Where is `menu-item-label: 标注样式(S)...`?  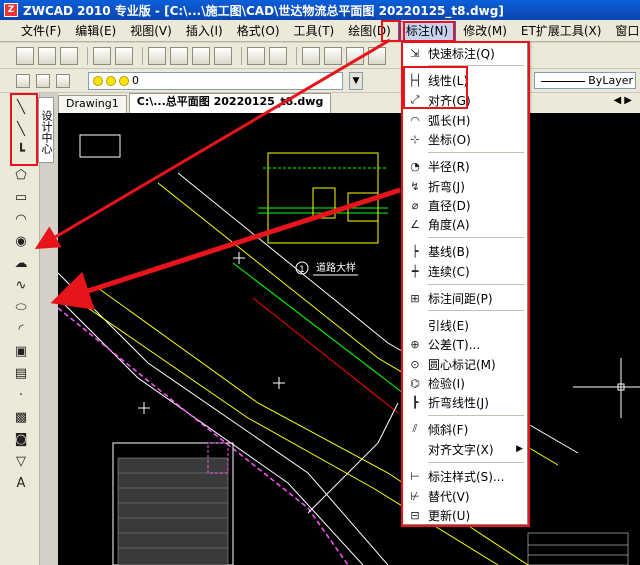
menu-item-label: 标注样式(S)... is located at coordinates (466, 476).